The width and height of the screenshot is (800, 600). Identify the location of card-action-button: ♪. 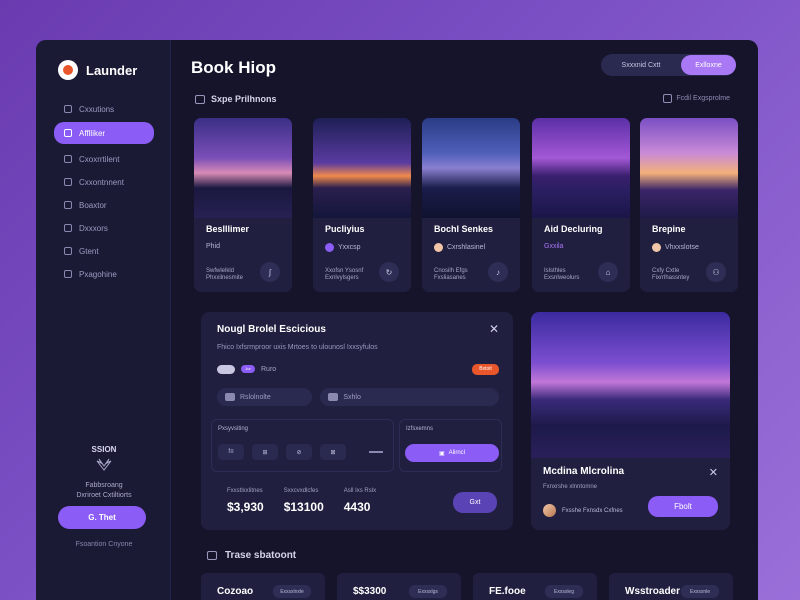
(498, 272).